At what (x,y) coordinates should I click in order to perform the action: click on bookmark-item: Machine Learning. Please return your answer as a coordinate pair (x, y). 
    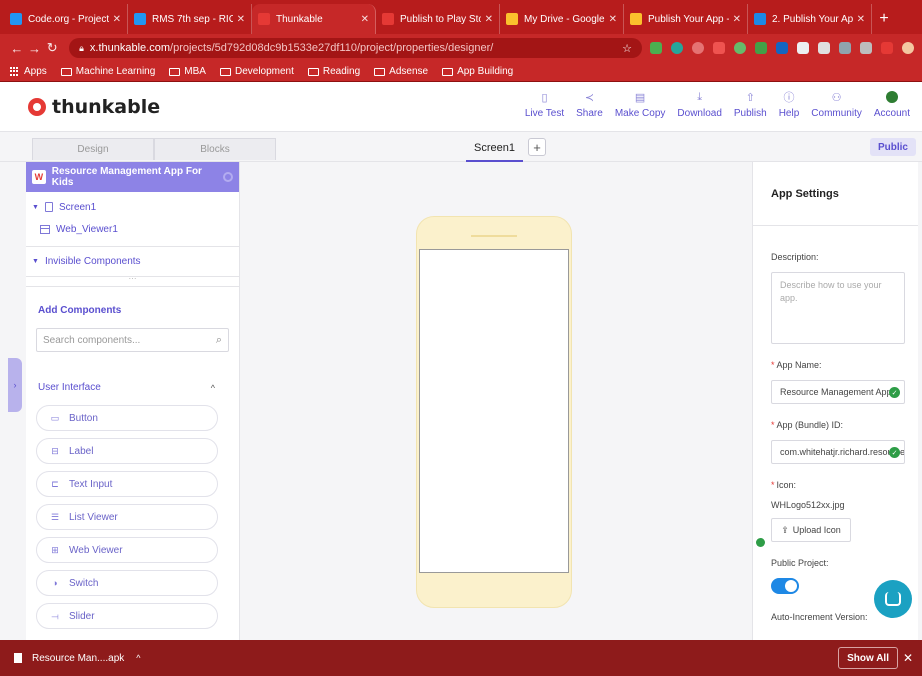
    Looking at the image, I should click on (107, 71).